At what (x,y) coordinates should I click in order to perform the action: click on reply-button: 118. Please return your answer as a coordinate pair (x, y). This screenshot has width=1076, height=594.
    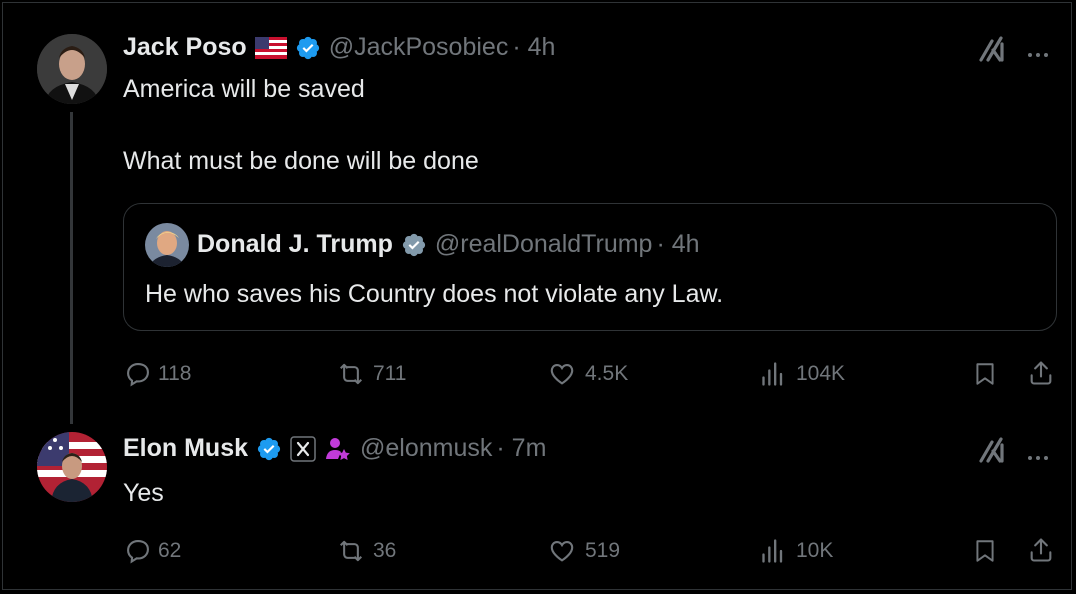
    Looking at the image, I should click on (157, 374).